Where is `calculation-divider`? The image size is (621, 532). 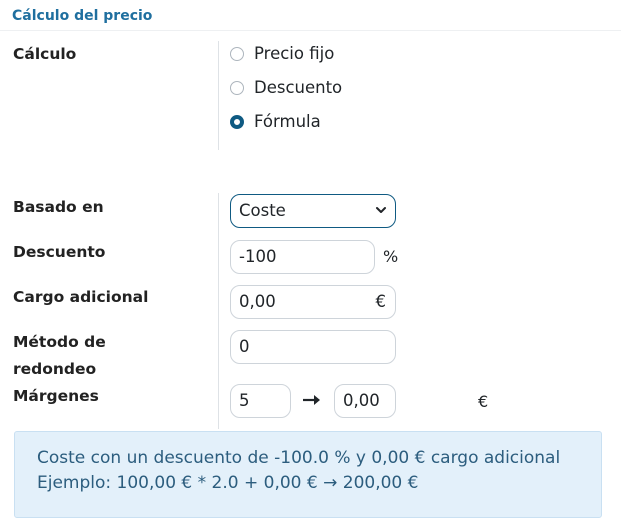
calculation-divider is located at coordinates (218, 95).